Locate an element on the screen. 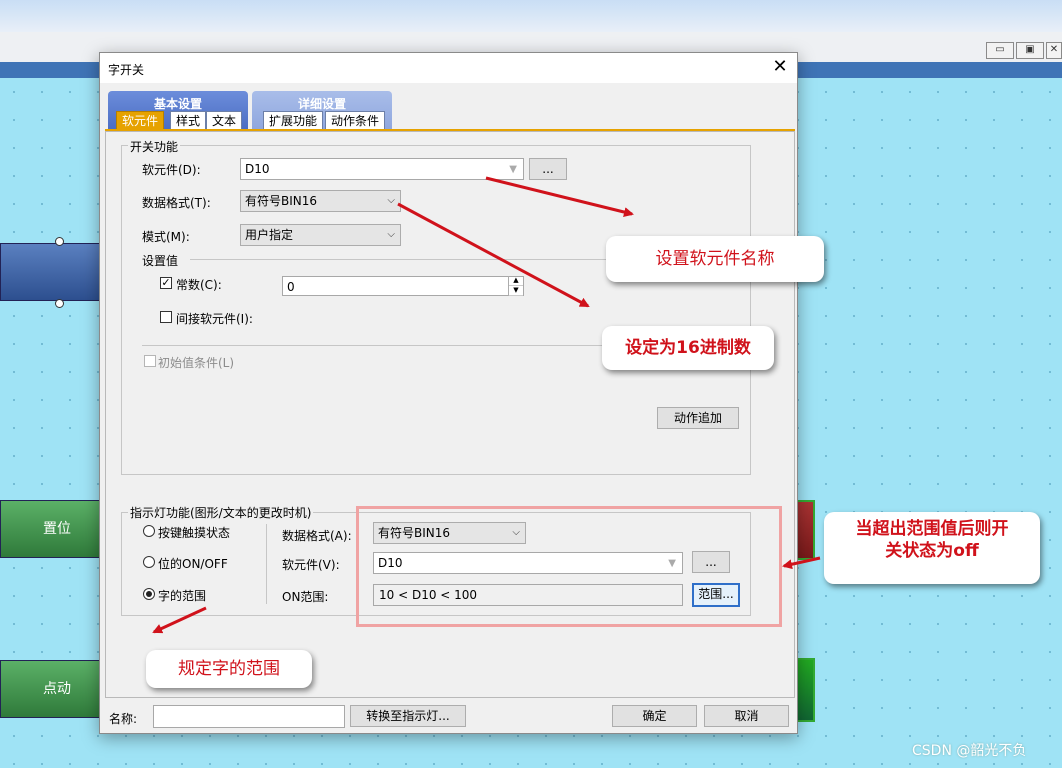 The width and height of the screenshot is (1062, 768). arrow-to-hex-callout is located at coordinates (493, 255).